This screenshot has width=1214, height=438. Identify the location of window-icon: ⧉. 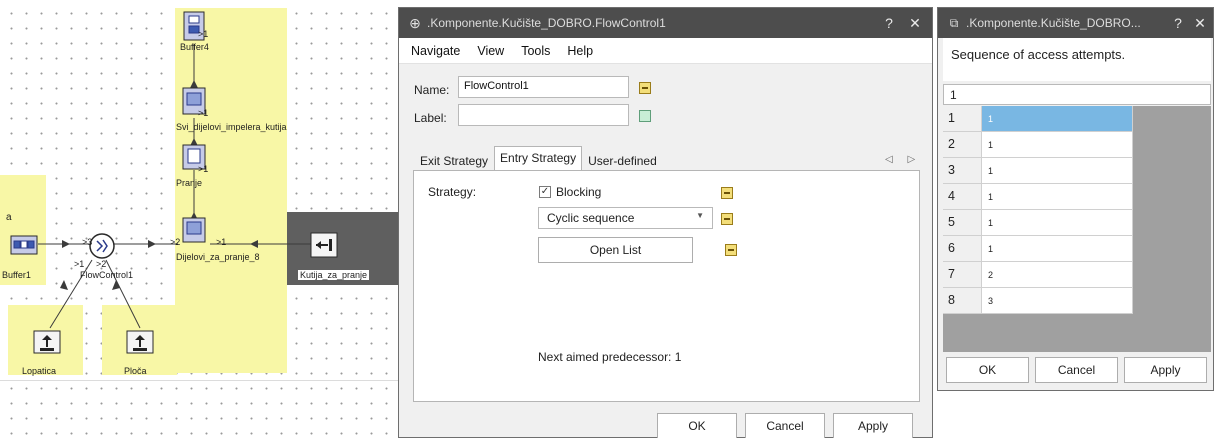
(954, 23).